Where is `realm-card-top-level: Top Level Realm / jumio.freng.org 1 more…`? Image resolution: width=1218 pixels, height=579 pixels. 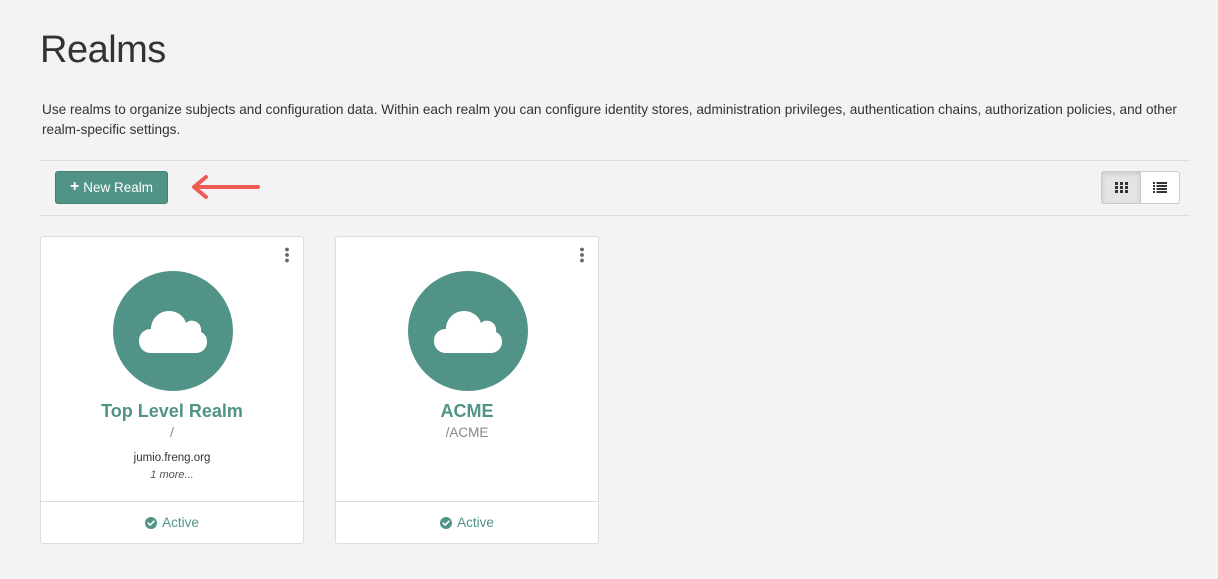
realm-card-top-level: Top Level Realm / jumio.freng.org 1 more… is located at coordinates (172, 390).